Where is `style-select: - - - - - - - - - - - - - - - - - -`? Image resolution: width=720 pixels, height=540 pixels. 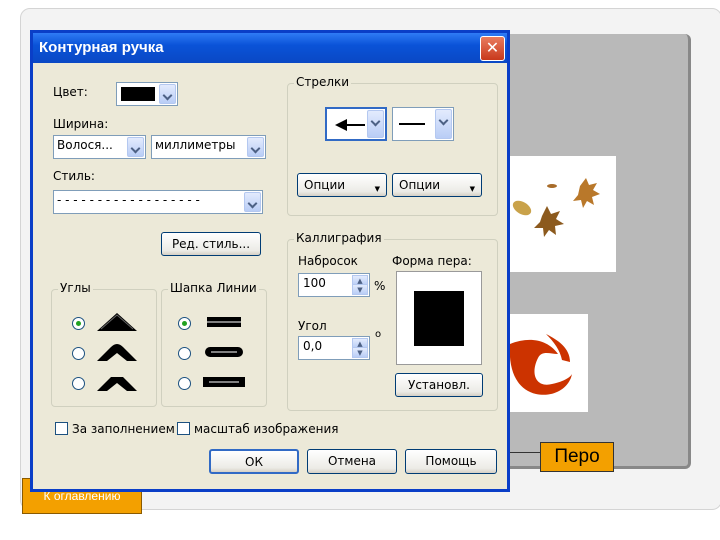 style-select: - - - - - - - - - - - - - - - - - - is located at coordinates (158, 202).